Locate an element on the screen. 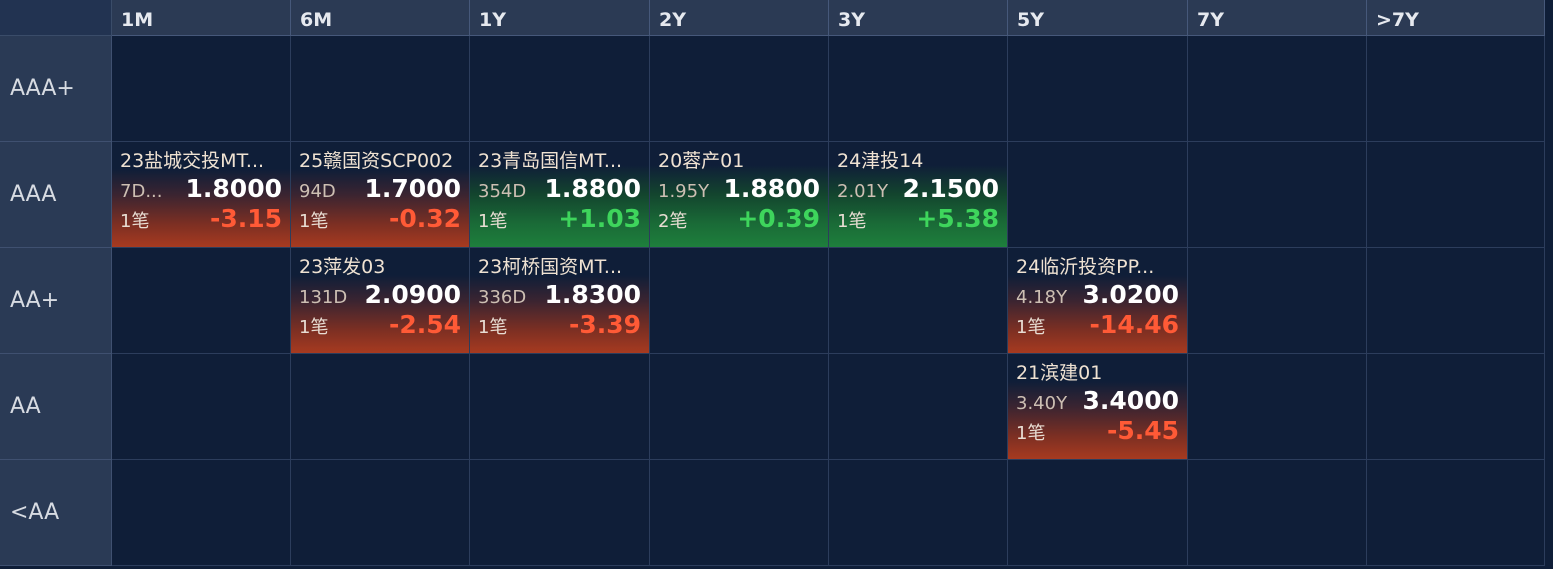 Image resolution: width=1553 pixels, height=569 pixels. card-term-price-row: 131D 2.0900 is located at coordinates (380, 295).